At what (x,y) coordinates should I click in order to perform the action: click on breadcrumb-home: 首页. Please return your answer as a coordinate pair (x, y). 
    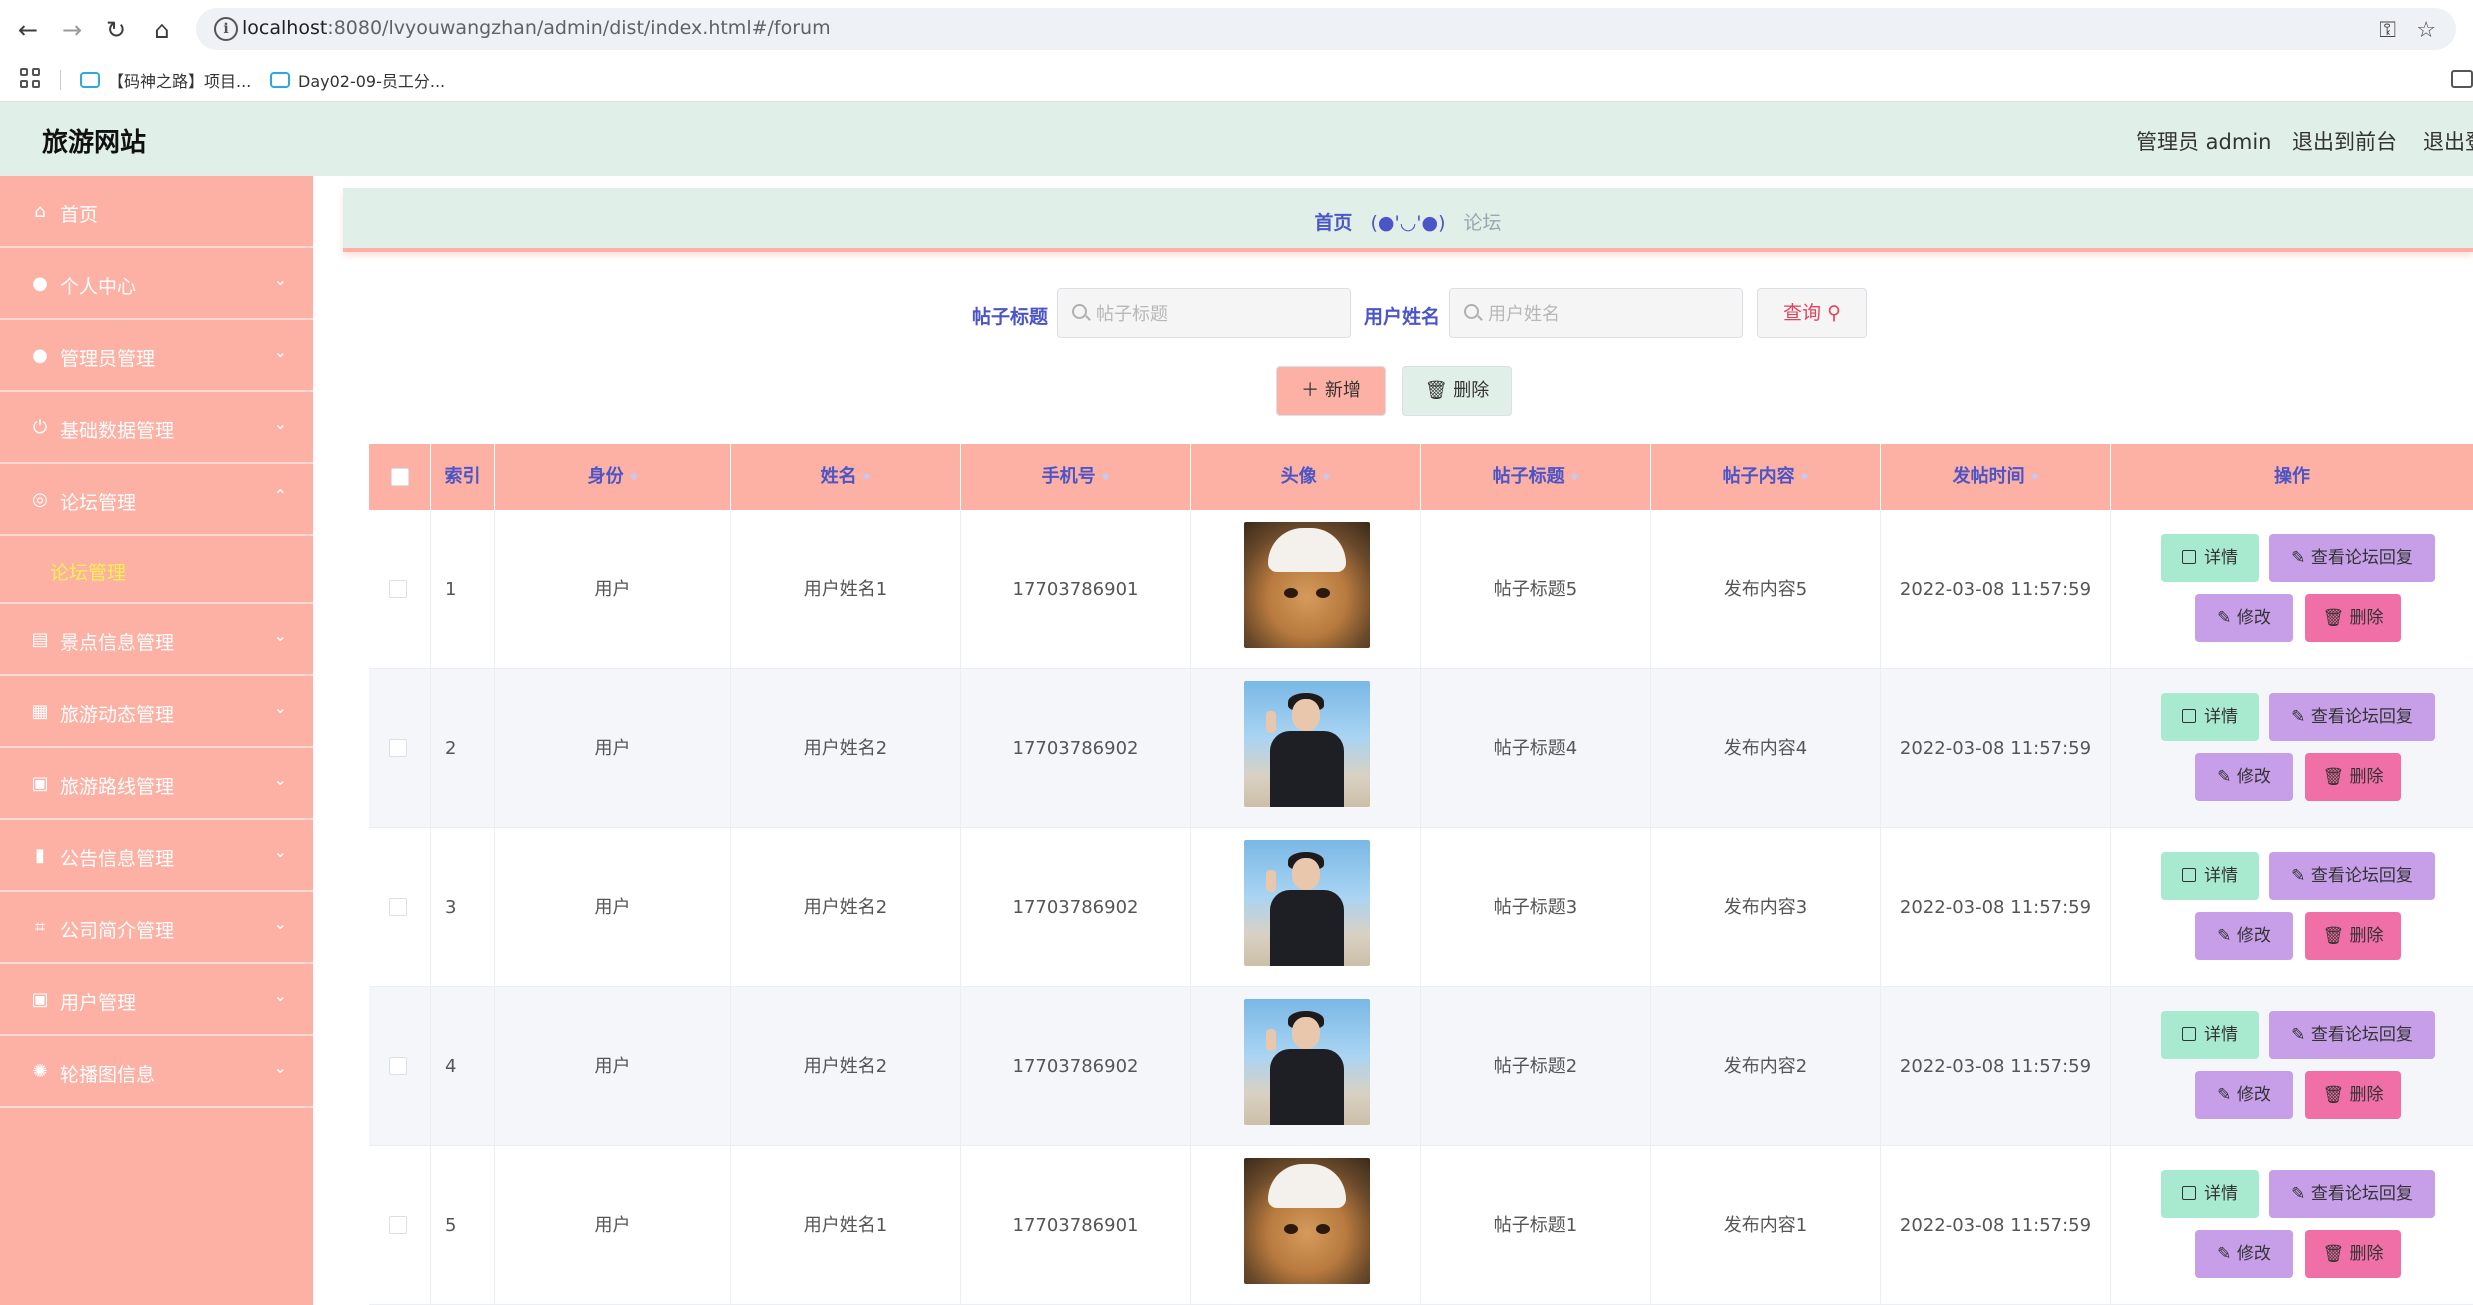
    Looking at the image, I should click on (1333, 223).